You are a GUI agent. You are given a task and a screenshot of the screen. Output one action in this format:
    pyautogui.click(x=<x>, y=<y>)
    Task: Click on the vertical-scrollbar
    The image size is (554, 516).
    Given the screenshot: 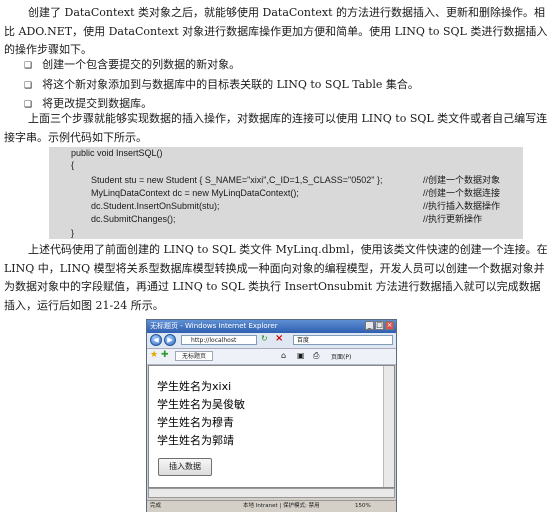 What is the action you would take?
    pyautogui.click(x=388, y=426)
    